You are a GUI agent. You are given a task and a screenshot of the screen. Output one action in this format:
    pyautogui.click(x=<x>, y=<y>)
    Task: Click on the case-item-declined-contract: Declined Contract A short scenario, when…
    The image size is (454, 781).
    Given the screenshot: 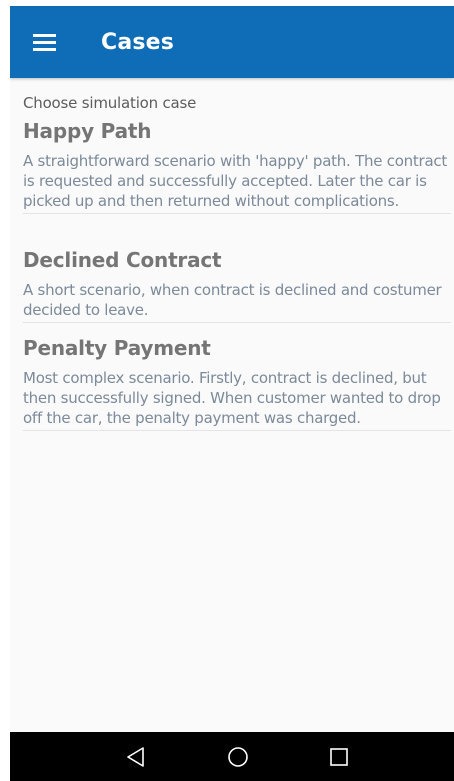 What is the action you would take?
    pyautogui.click(x=237, y=284)
    